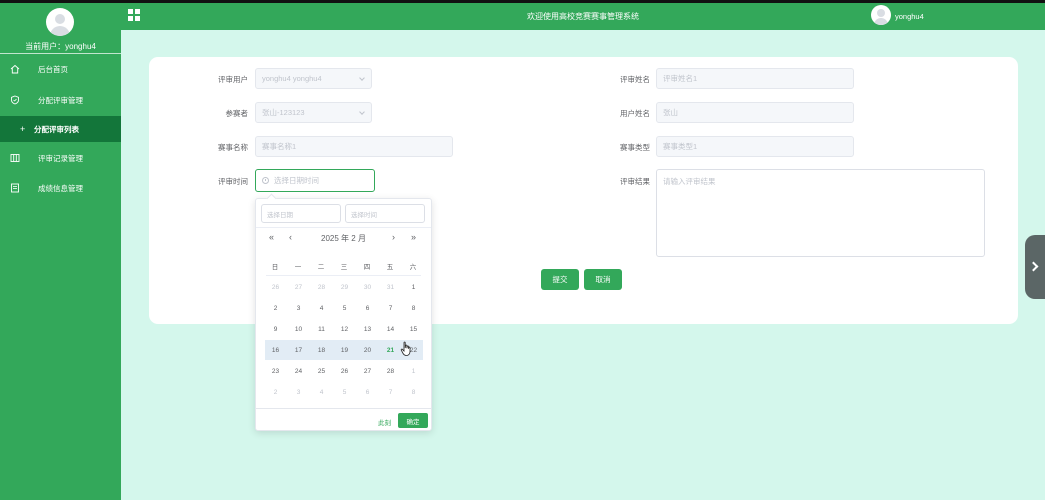 This screenshot has height=500, width=1045. I want to click on chevron-right-icon, so click(1033, 266).